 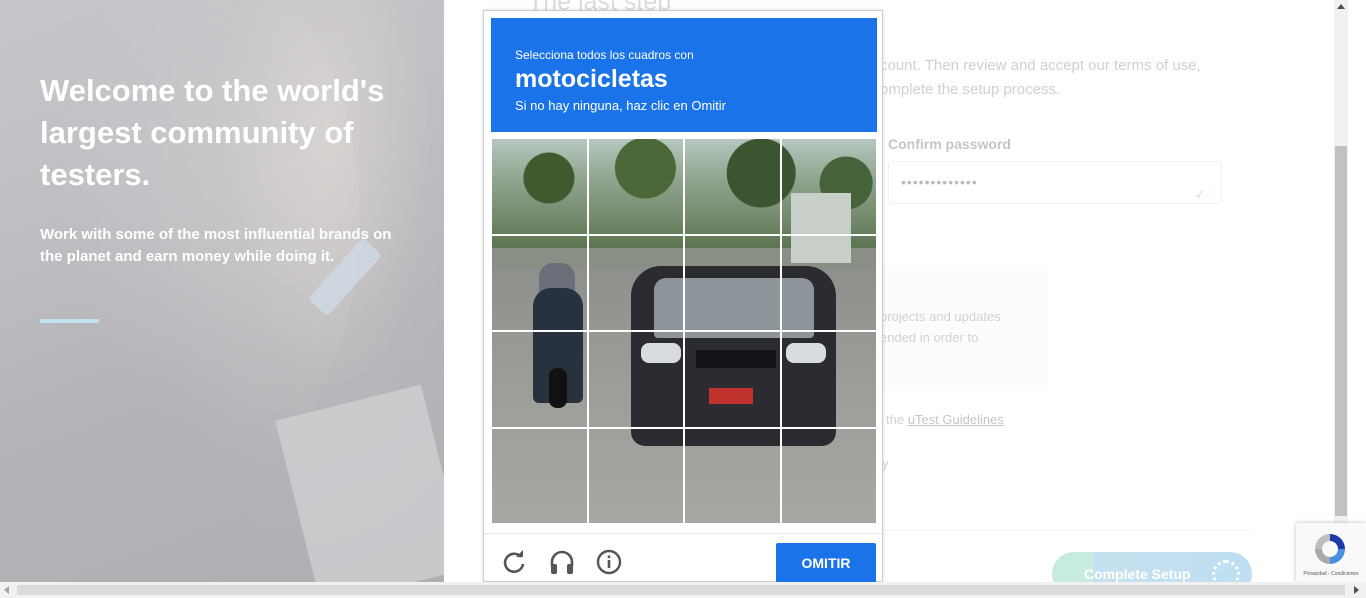 I want to click on vertical-scrollbar, so click(x=1341, y=291).